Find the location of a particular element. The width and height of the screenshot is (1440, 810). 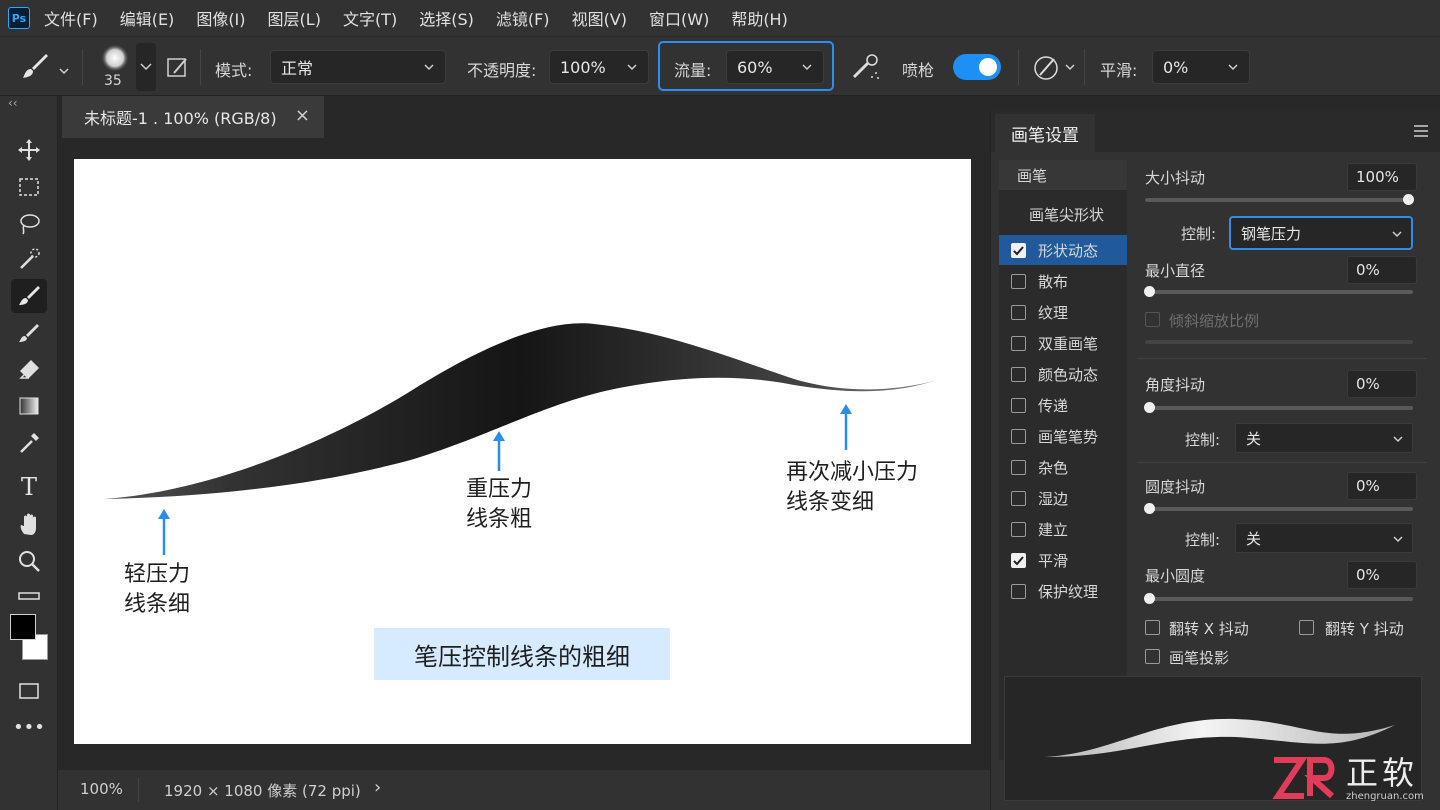

color-swatches is located at coordinates (29, 639).